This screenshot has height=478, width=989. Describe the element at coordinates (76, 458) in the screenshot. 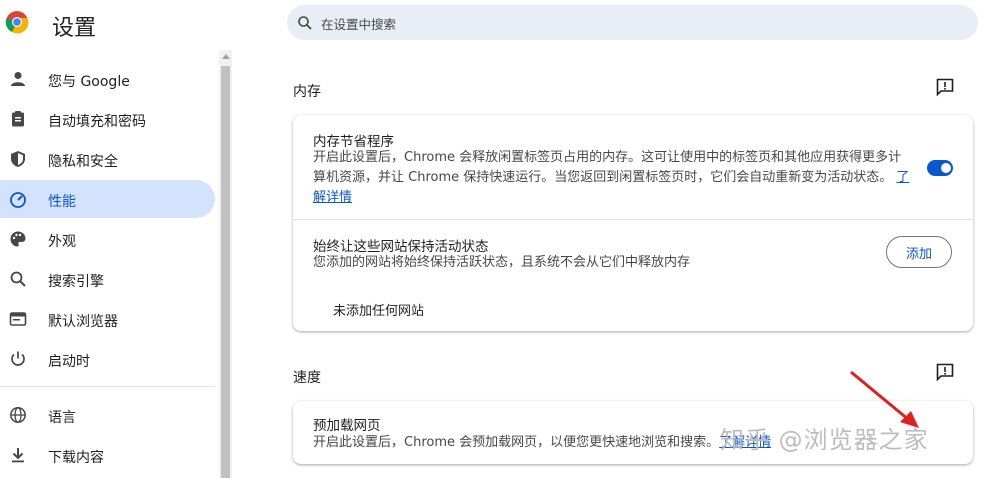

I see `sidebar-item-label: 下载内容` at that location.